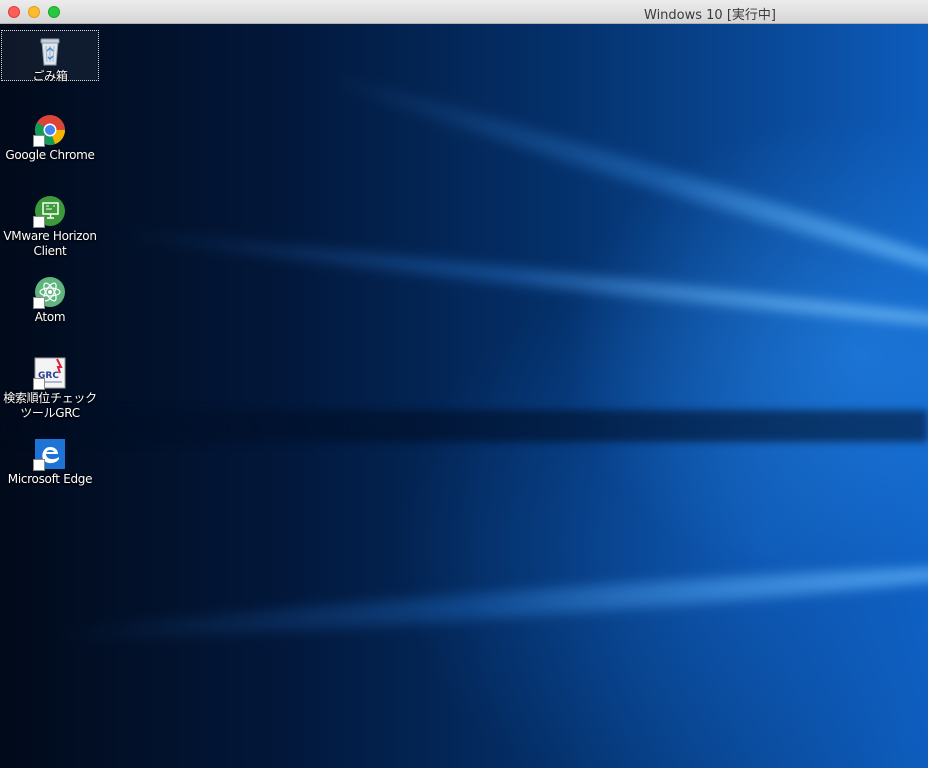 This screenshot has width=928, height=768. I want to click on vmware-horizon-icon, so click(50, 211).